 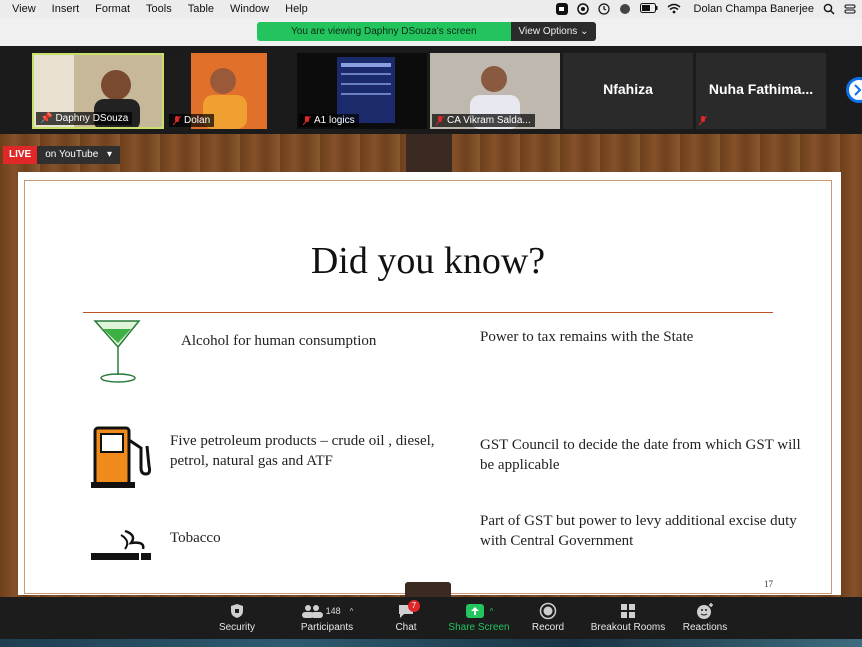 I want to click on search-icon, so click(x=829, y=9).